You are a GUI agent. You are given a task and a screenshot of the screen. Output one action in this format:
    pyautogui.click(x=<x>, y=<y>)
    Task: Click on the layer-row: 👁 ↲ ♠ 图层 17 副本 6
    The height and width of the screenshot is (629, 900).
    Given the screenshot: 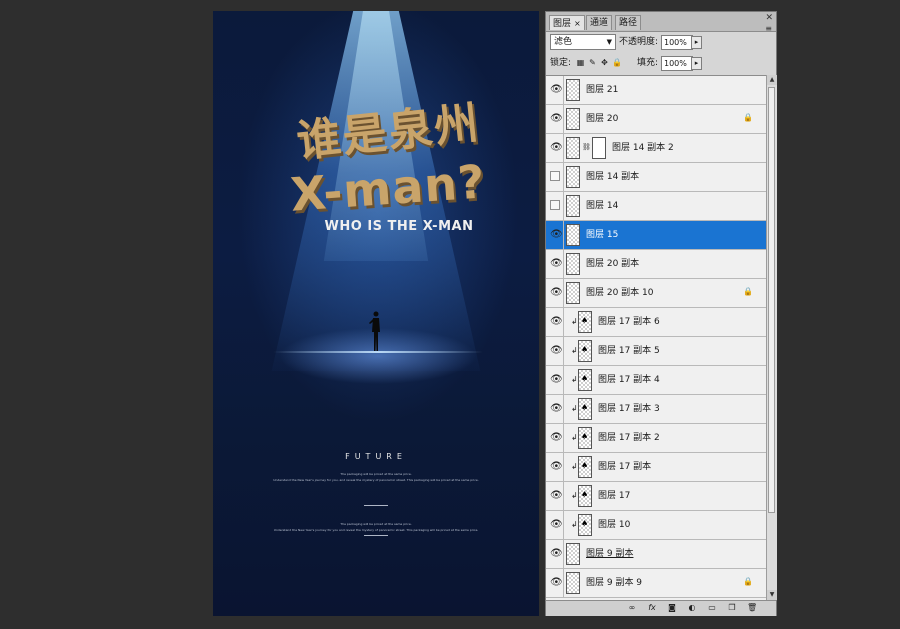 What is the action you would take?
    pyautogui.click(x=656, y=322)
    